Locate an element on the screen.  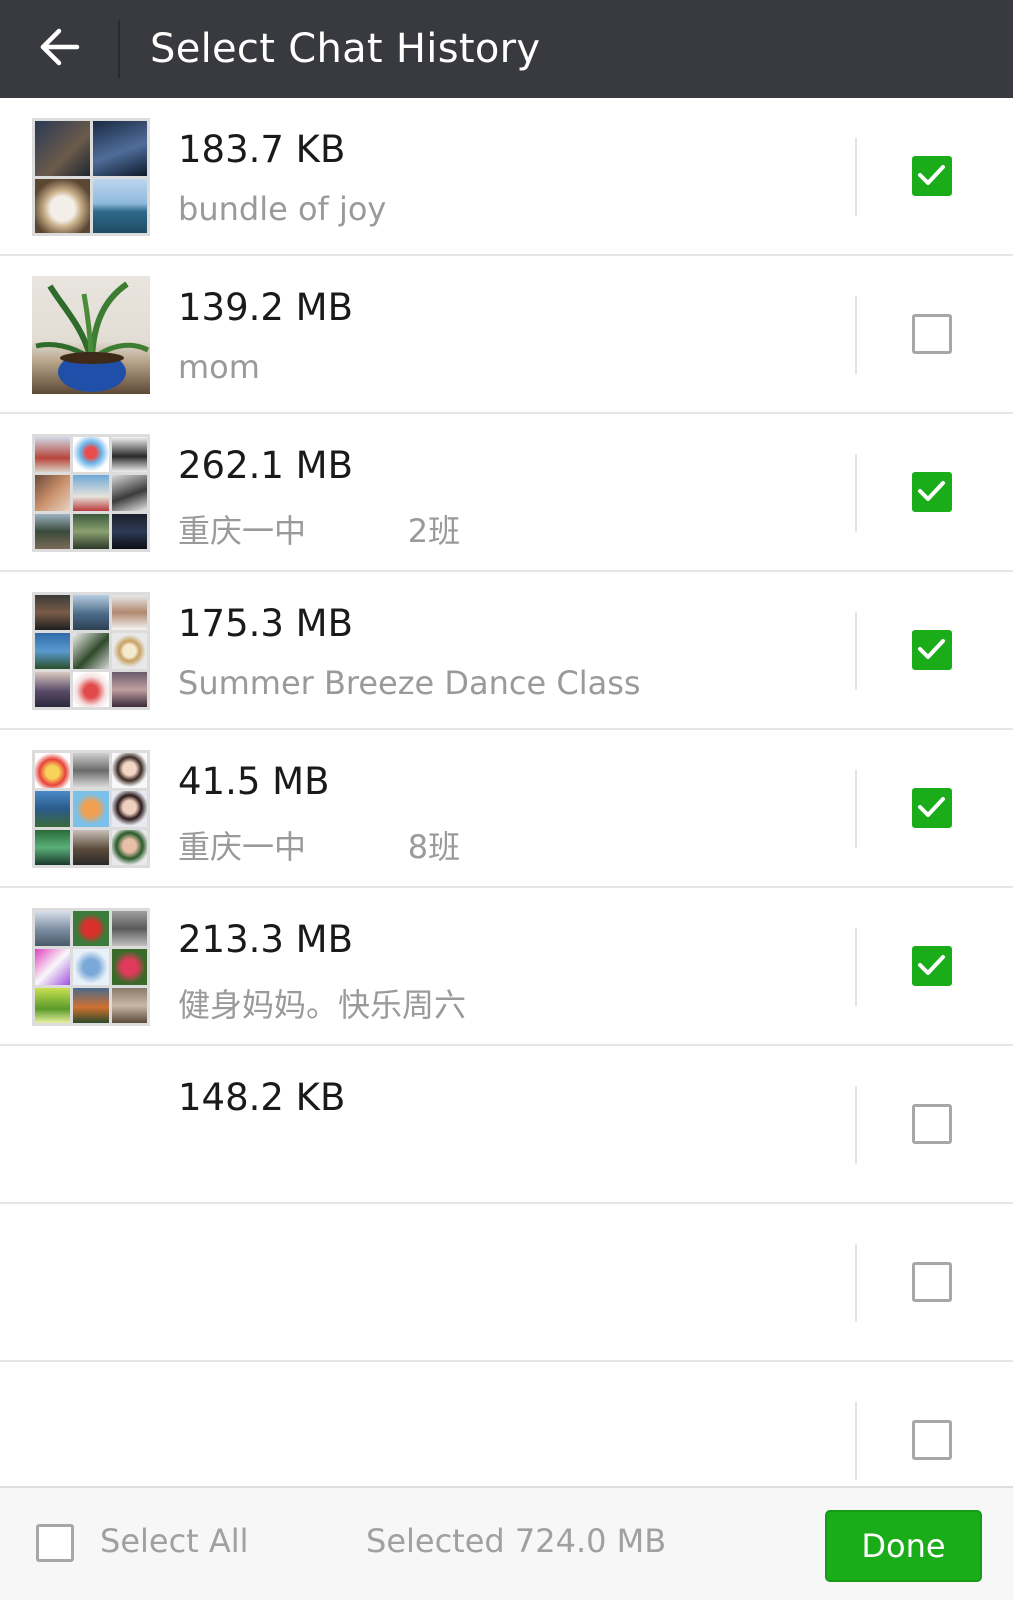
select-all-label: Select All is located at coordinates (174, 1541).